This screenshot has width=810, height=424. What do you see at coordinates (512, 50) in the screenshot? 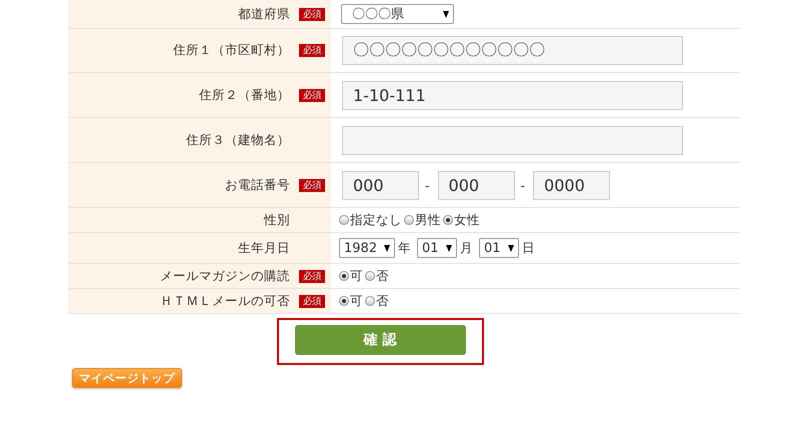
I see `input-field: 〇〇〇〇〇〇〇〇〇〇〇〇` at bounding box center [512, 50].